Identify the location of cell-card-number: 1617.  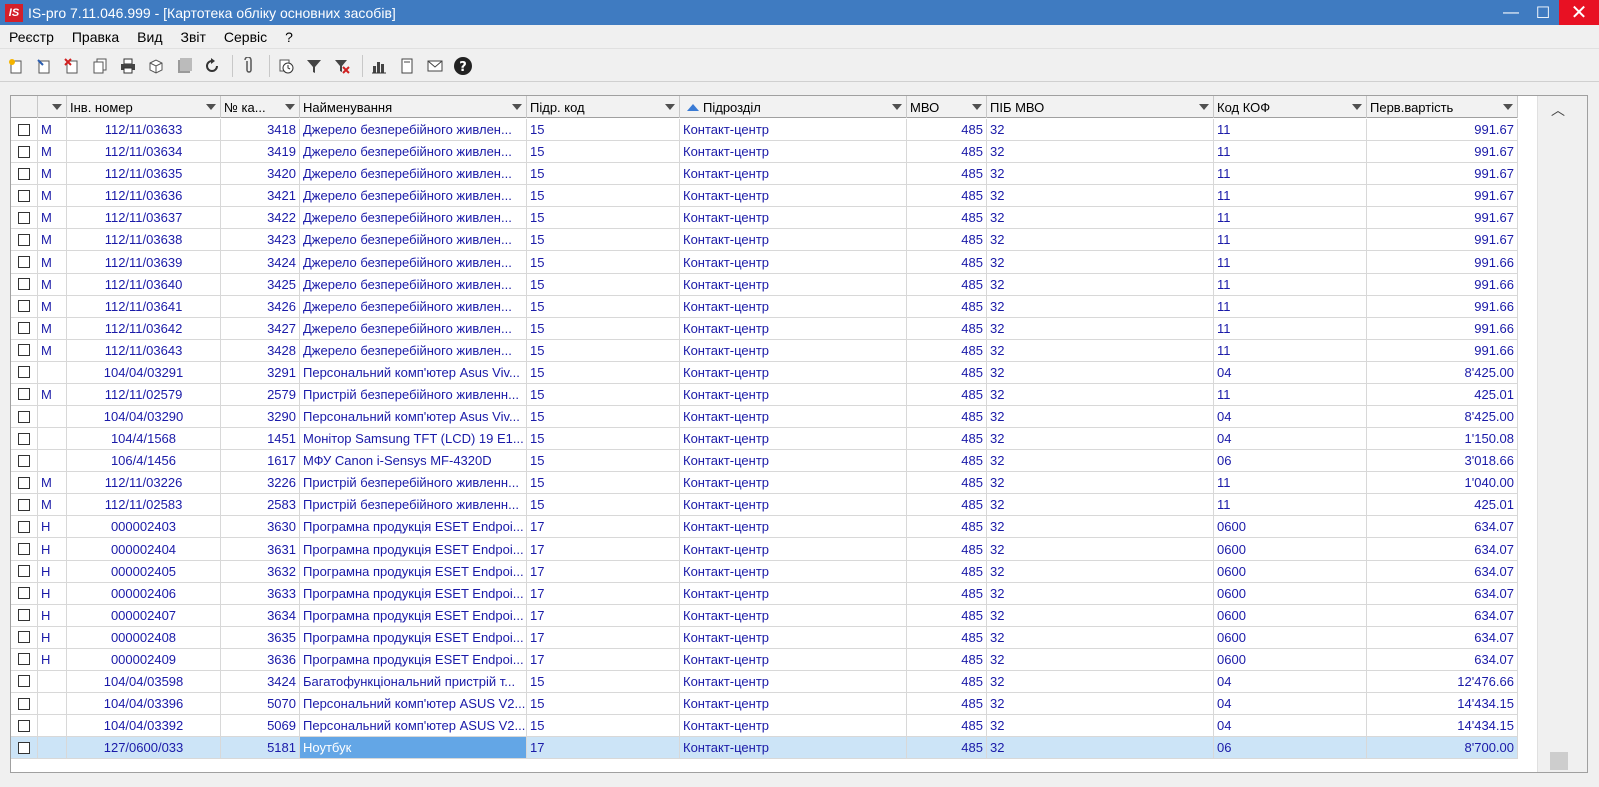
(260, 461).